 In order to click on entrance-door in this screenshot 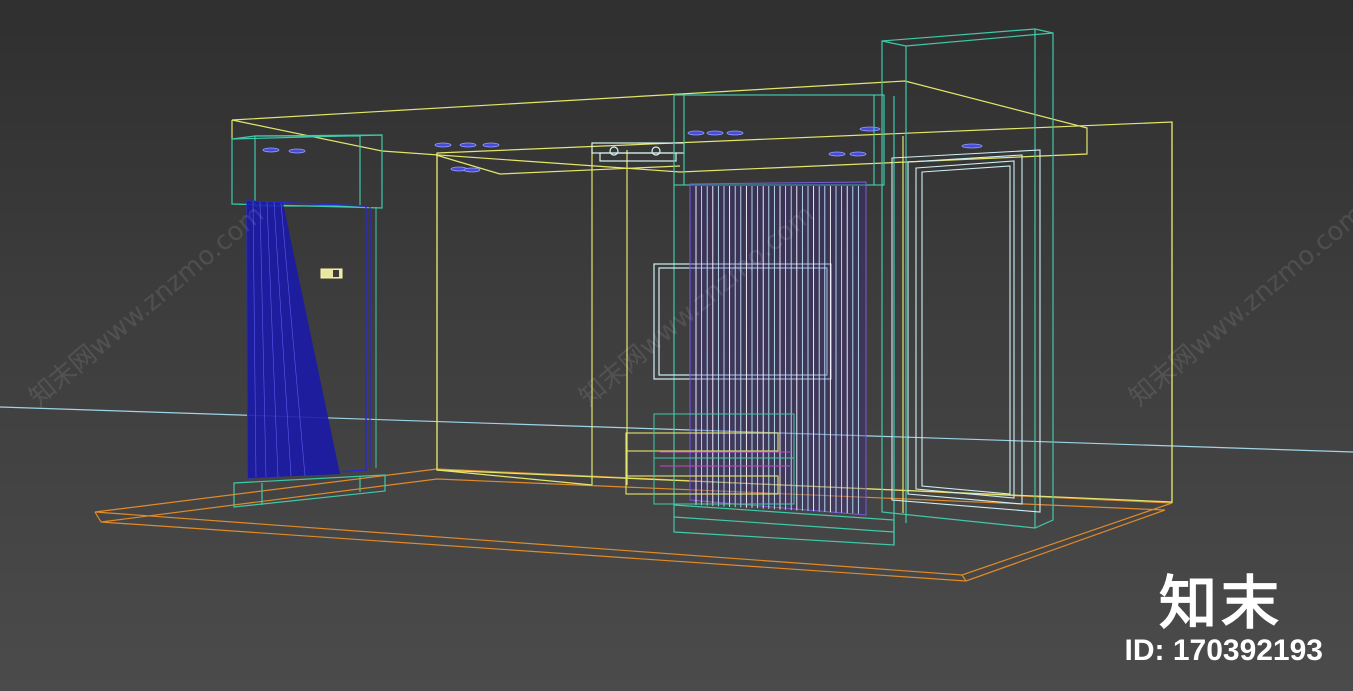, I will do `click(311, 339)`.